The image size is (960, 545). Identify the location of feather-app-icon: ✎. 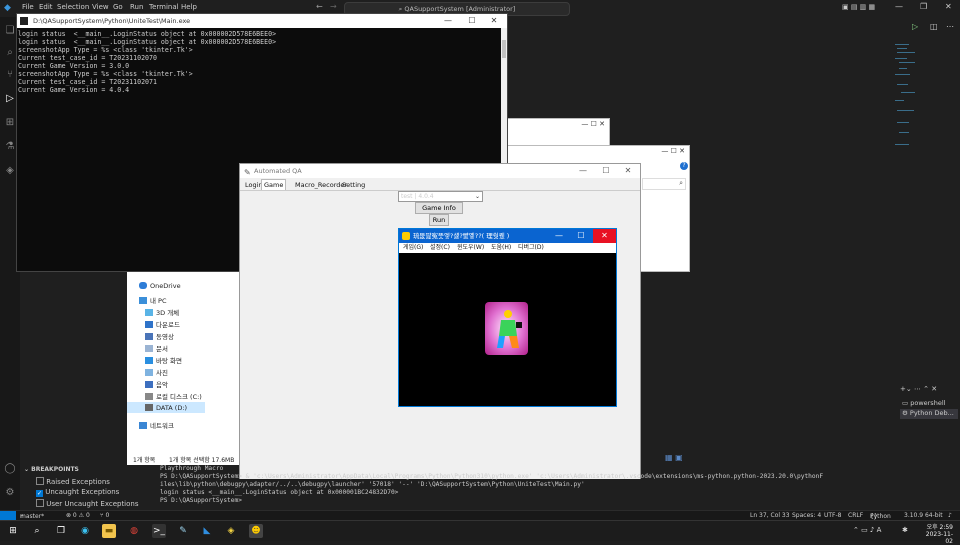
(183, 531).